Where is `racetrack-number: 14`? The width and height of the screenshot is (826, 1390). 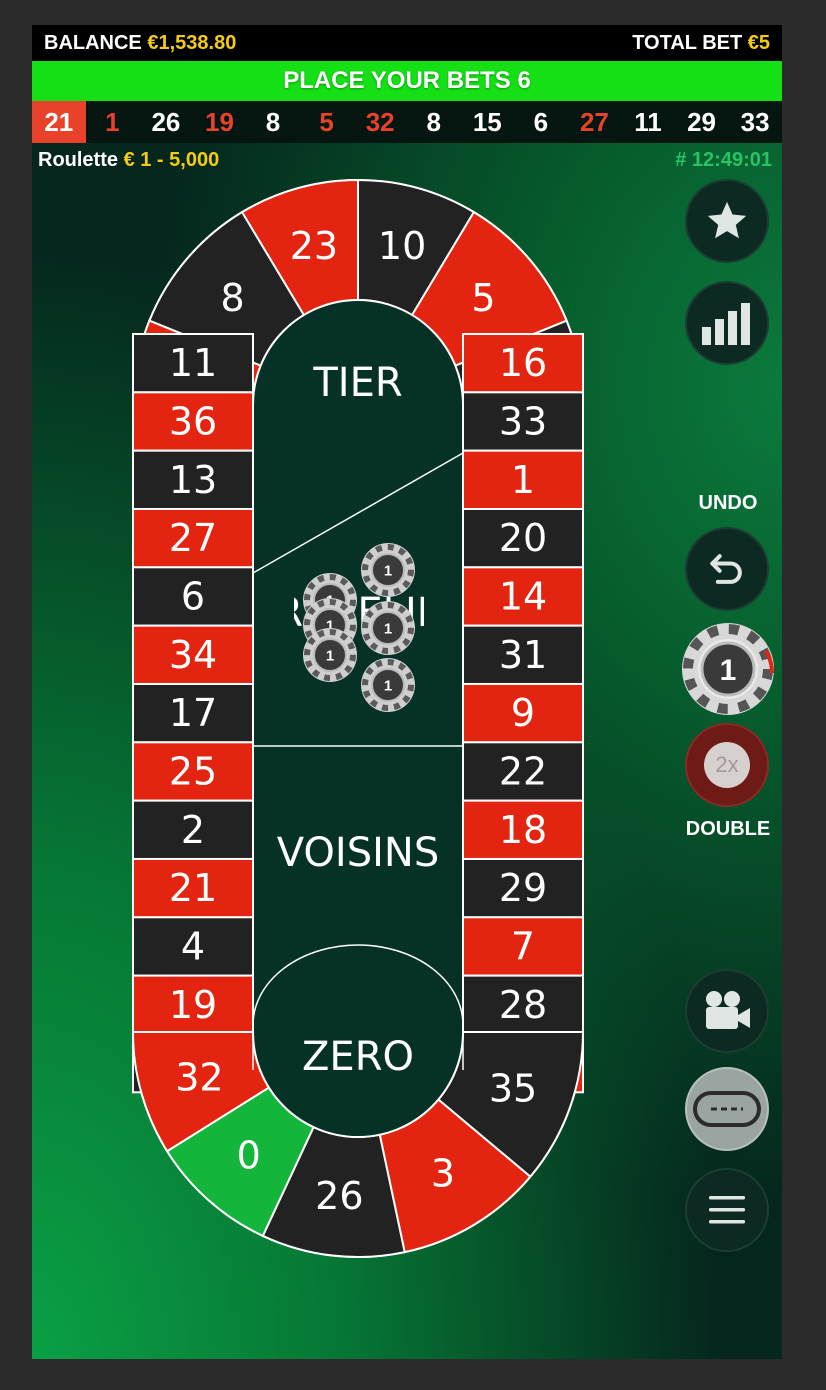 racetrack-number: 14 is located at coordinates (523, 596).